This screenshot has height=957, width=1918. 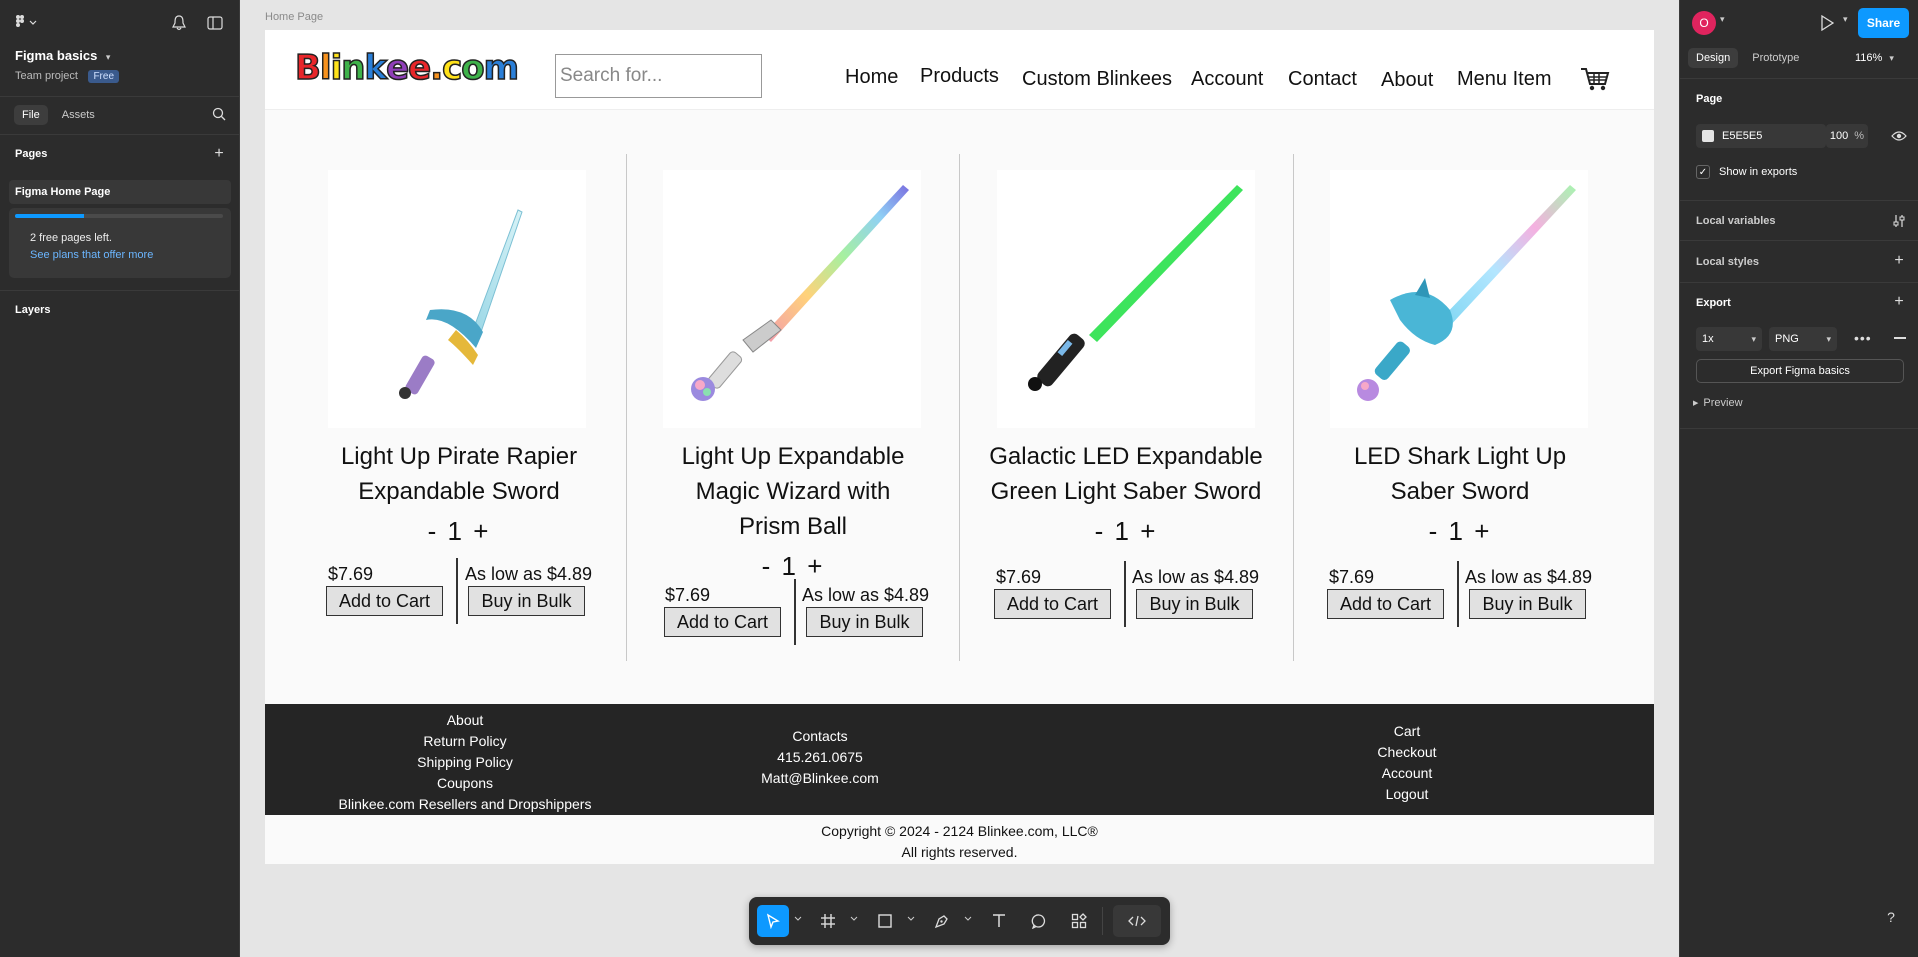 I want to click on text-tool-icon, so click(x=999, y=921).